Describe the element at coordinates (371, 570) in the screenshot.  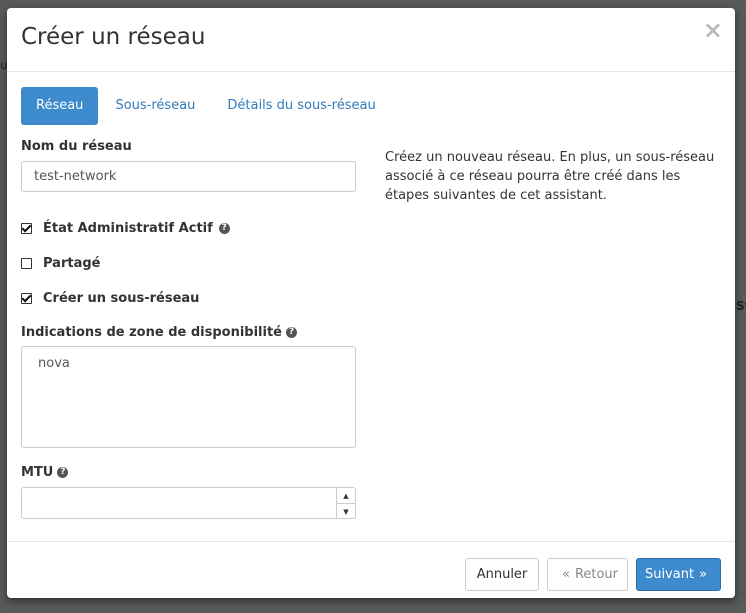
I see `modal-footer: Annuler « Retour Suivant »` at that location.